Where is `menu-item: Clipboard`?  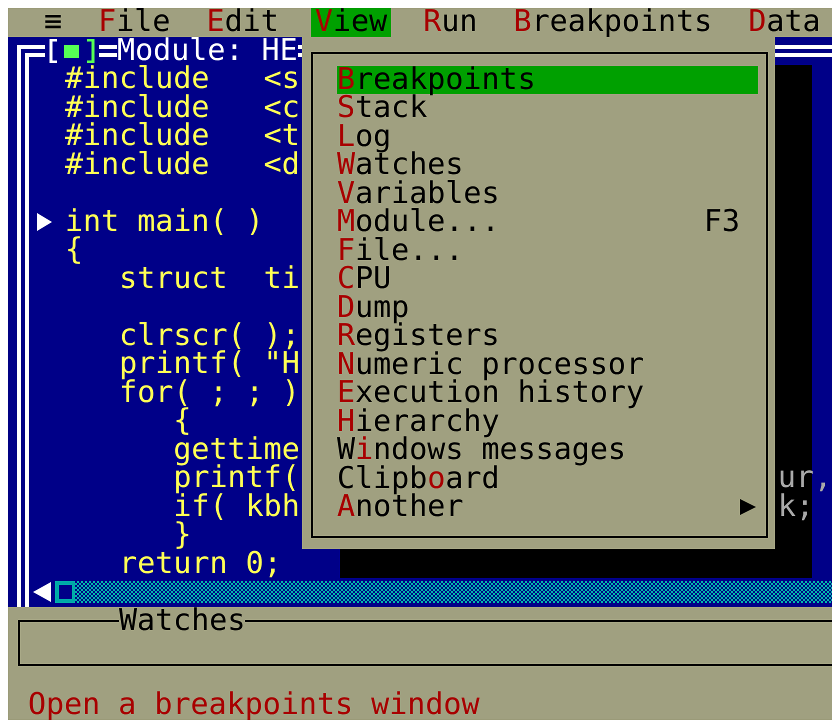
menu-item: Clipboard is located at coordinates (547, 478).